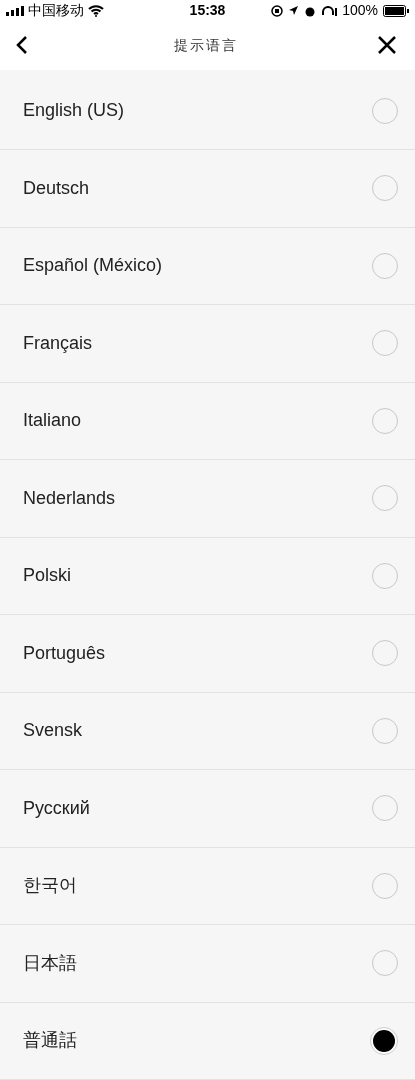 Image resolution: width=415 pixels, height=1080 pixels. I want to click on language-option: Deutsch, so click(207, 189).